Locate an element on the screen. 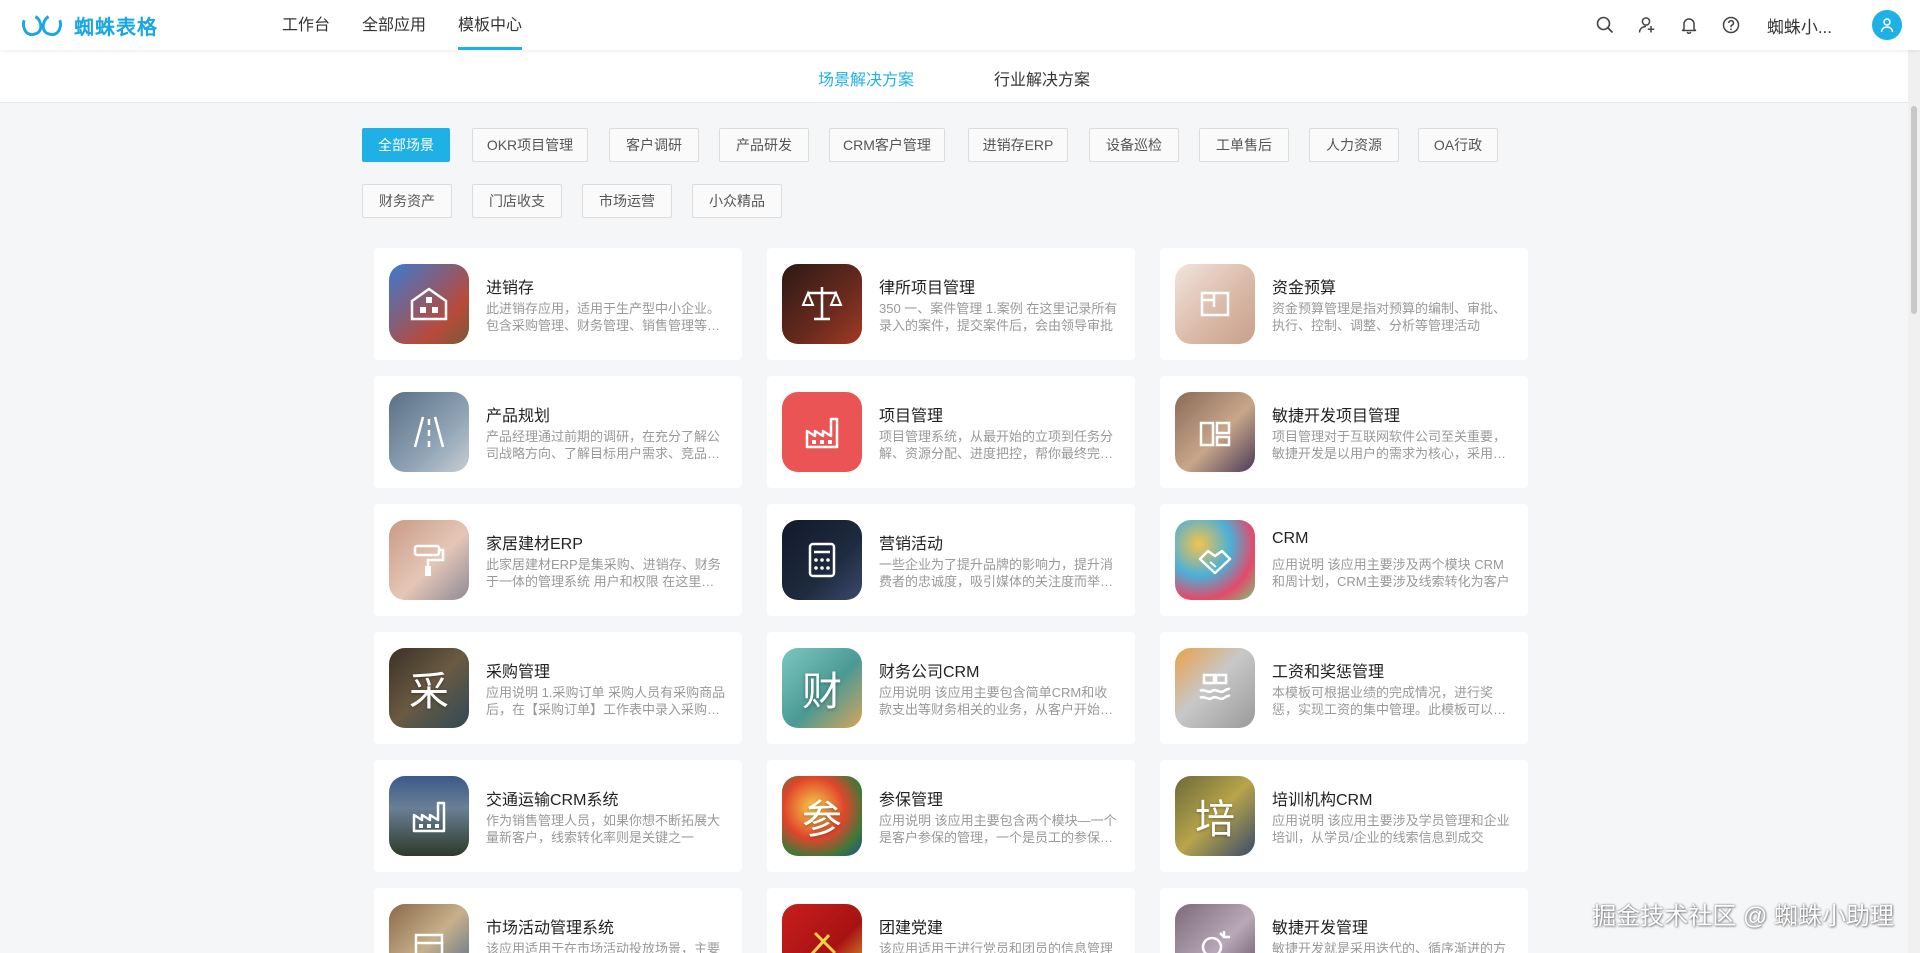  agile-icon is located at coordinates (1215, 432).